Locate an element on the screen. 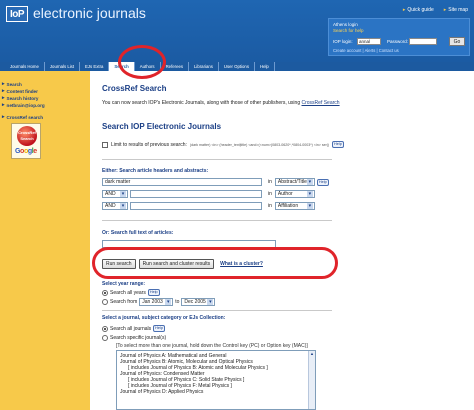  sidebar-item-search: Search is located at coordinates (46, 84).